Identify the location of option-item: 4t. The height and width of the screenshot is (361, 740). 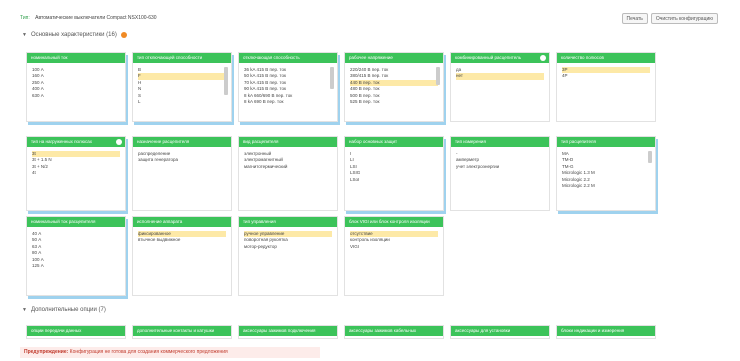
(76, 173).